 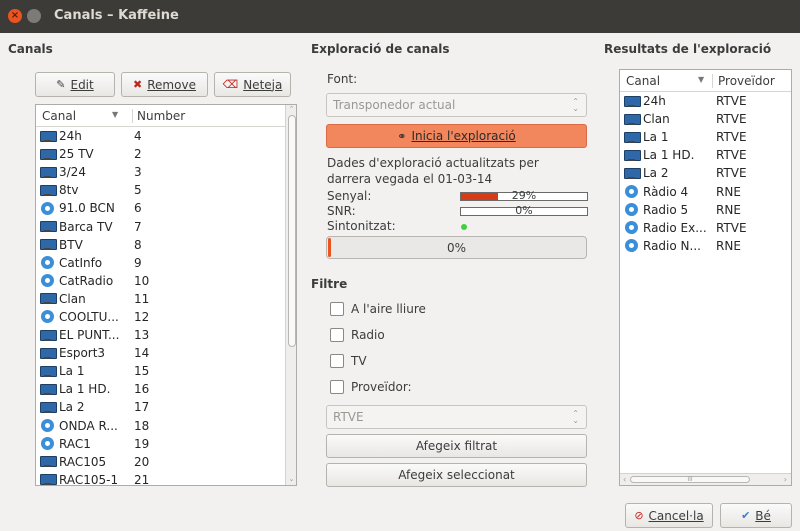 I want to click on clear-button: ⌫ Neteja, so click(x=252, y=84).